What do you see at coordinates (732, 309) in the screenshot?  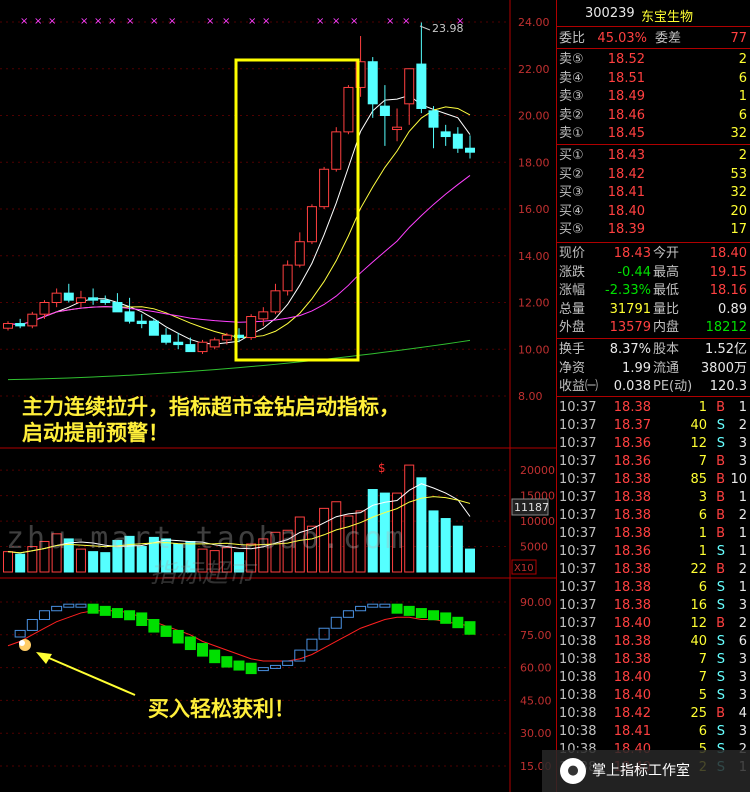 I see `quote-value: 0.89` at bounding box center [732, 309].